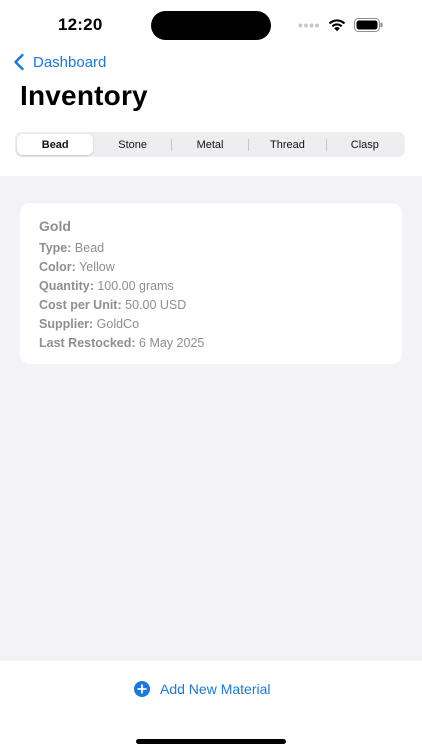 The image size is (422, 750). I want to click on material-restocked-row: Last Restocked: 6 May 2025, so click(211, 343).